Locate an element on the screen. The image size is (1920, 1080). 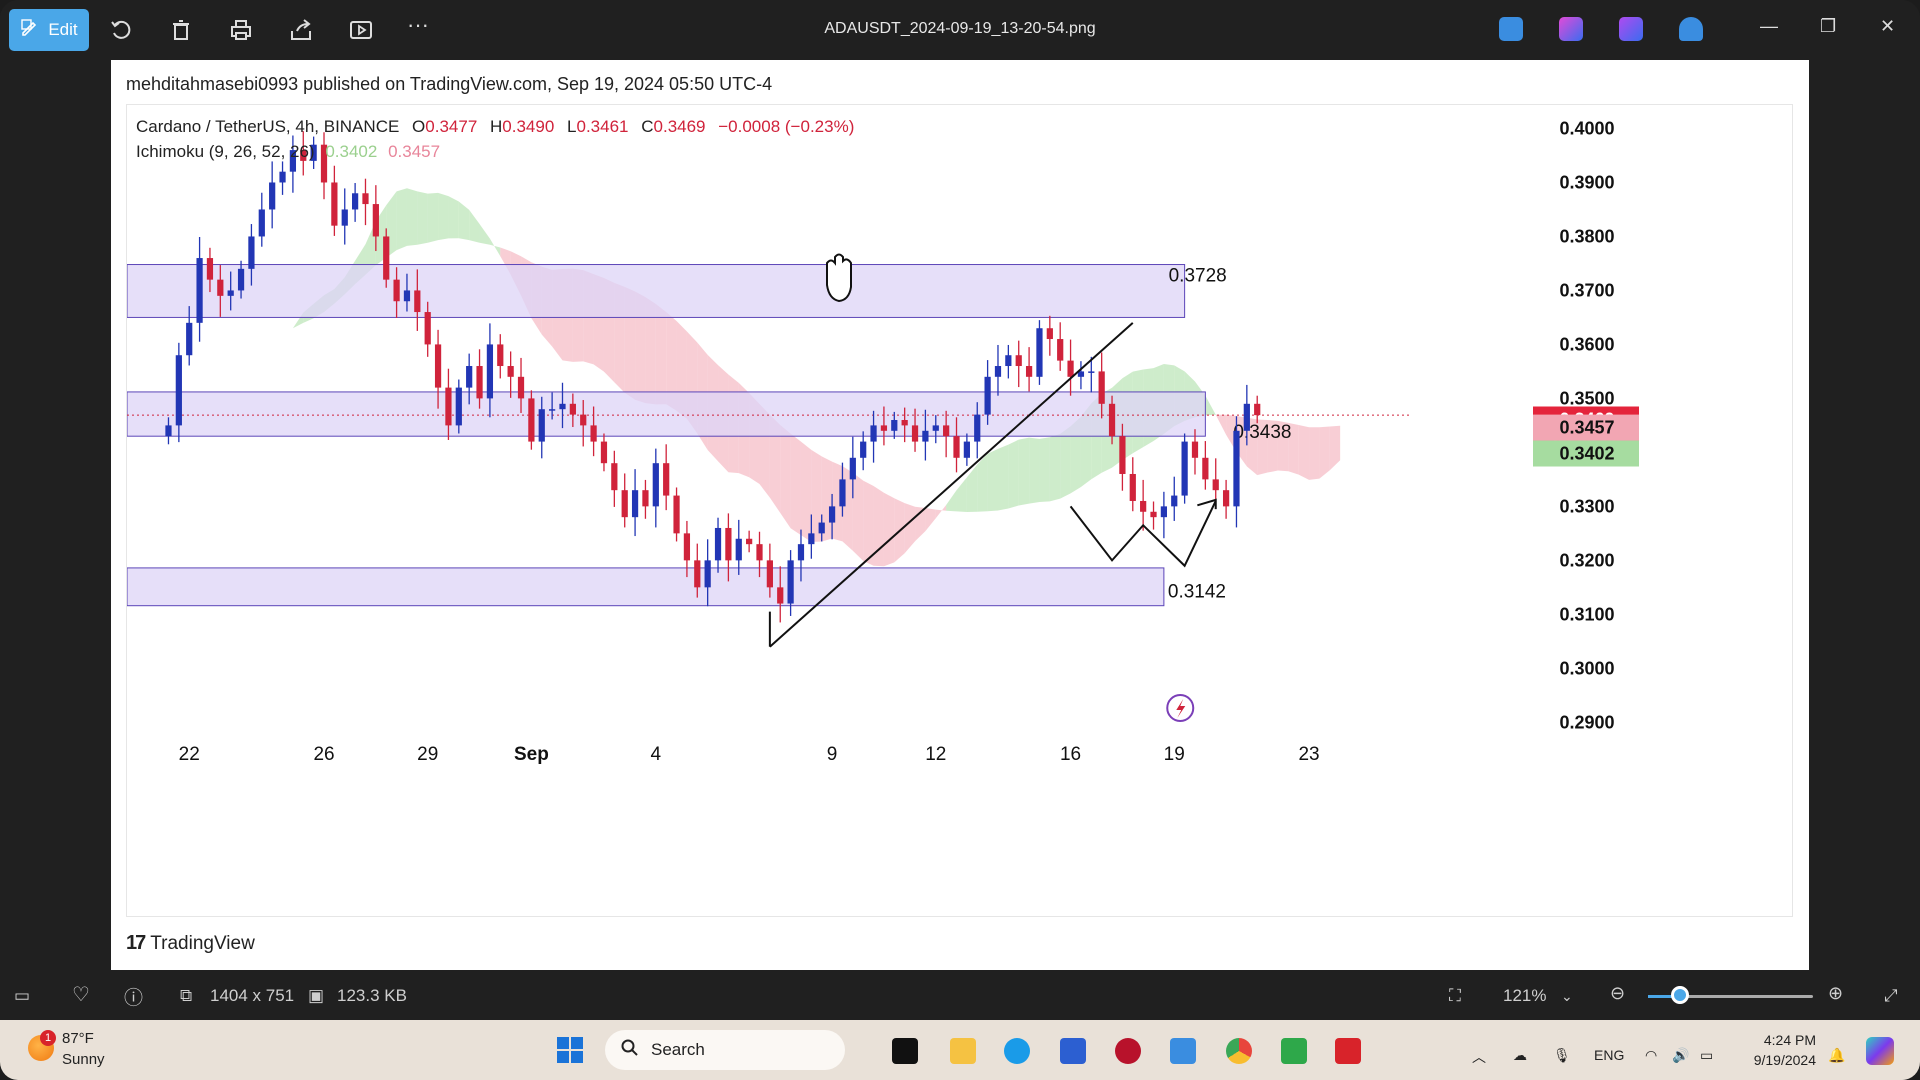
x-axis-tick-label: 26 is located at coordinates (323, 754).